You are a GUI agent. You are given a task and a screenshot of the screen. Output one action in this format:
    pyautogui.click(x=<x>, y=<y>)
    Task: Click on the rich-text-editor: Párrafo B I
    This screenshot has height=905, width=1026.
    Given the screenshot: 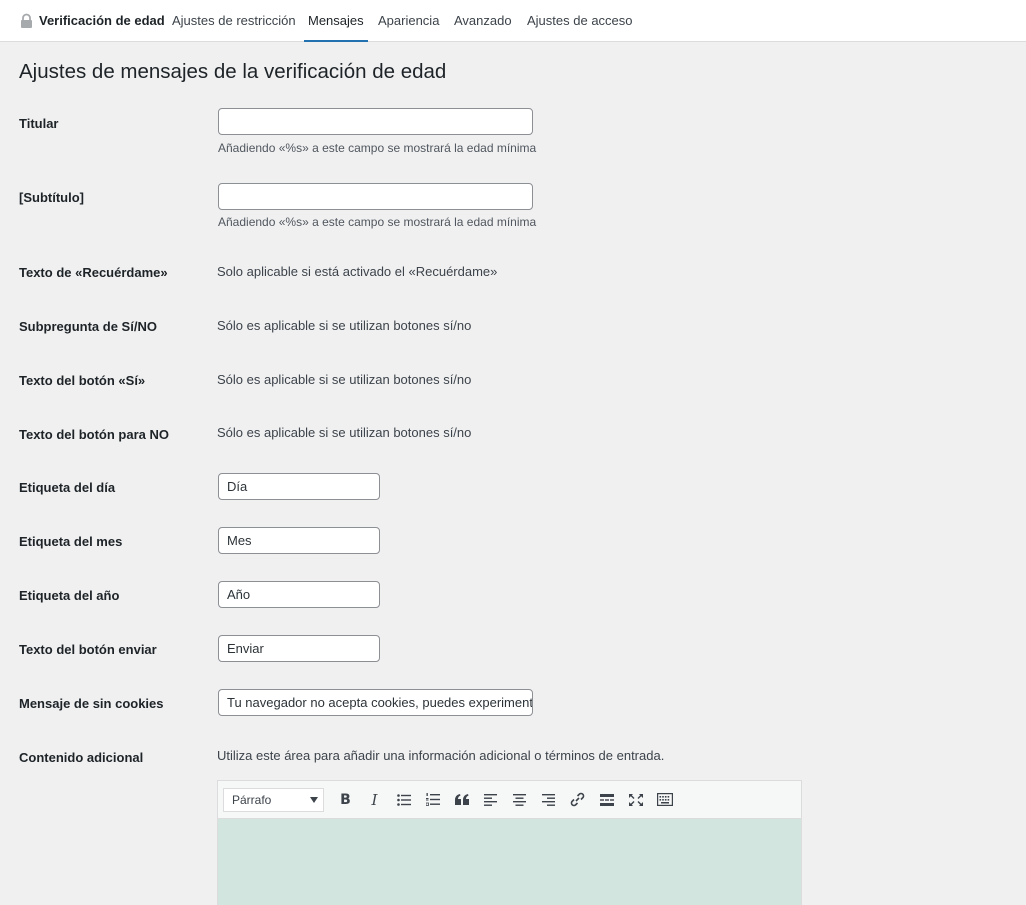 What is the action you would take?
    pyautogui.click(x=509, y=842)
    